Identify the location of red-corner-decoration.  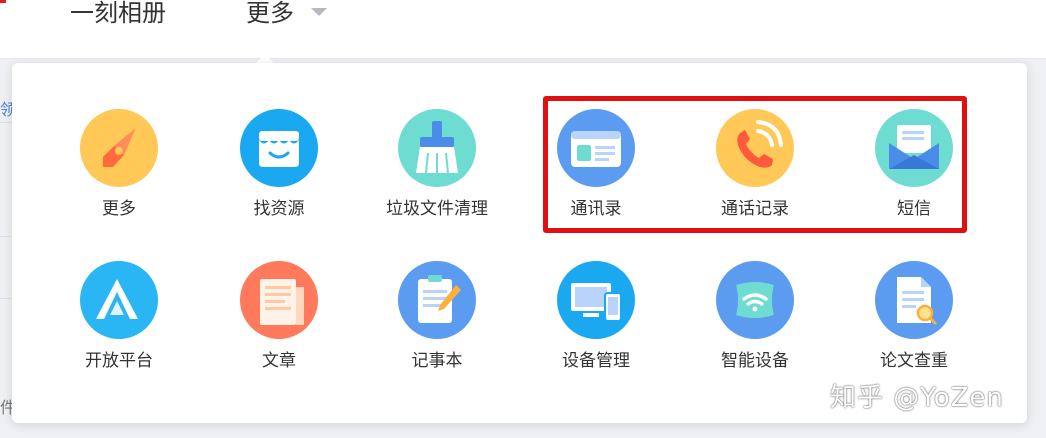
(3, 6).